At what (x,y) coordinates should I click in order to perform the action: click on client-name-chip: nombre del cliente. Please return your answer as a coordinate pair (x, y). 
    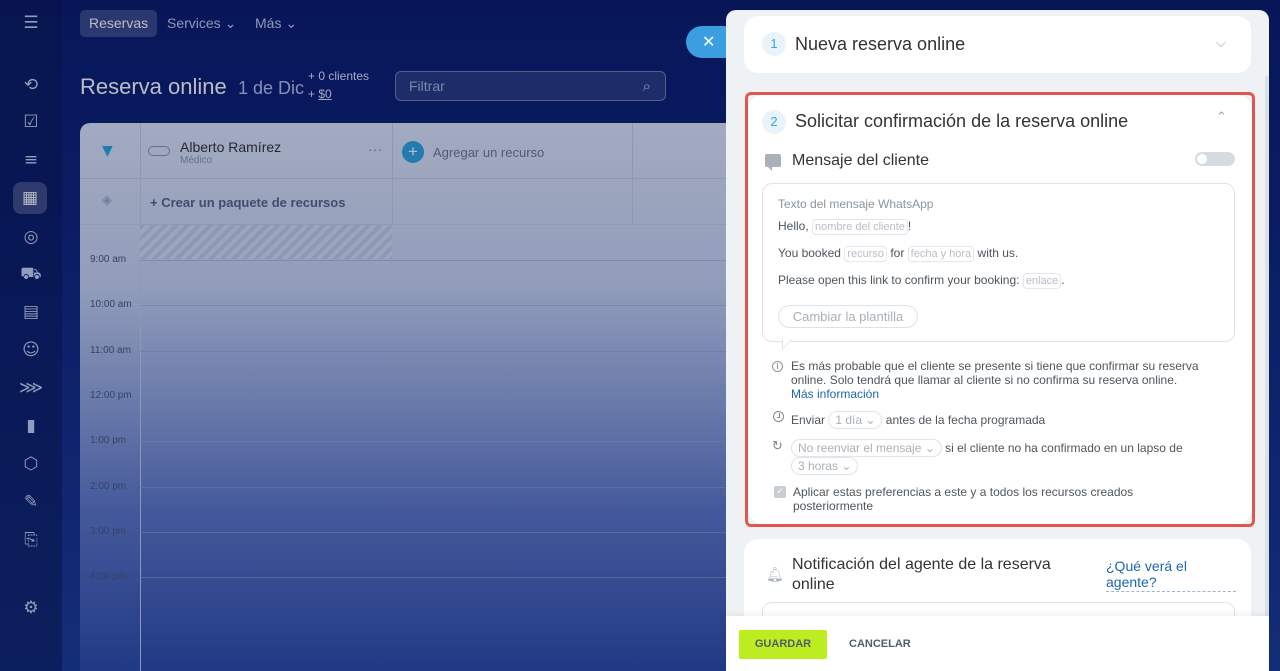
    Looking at the image, I should click on (860, 227).